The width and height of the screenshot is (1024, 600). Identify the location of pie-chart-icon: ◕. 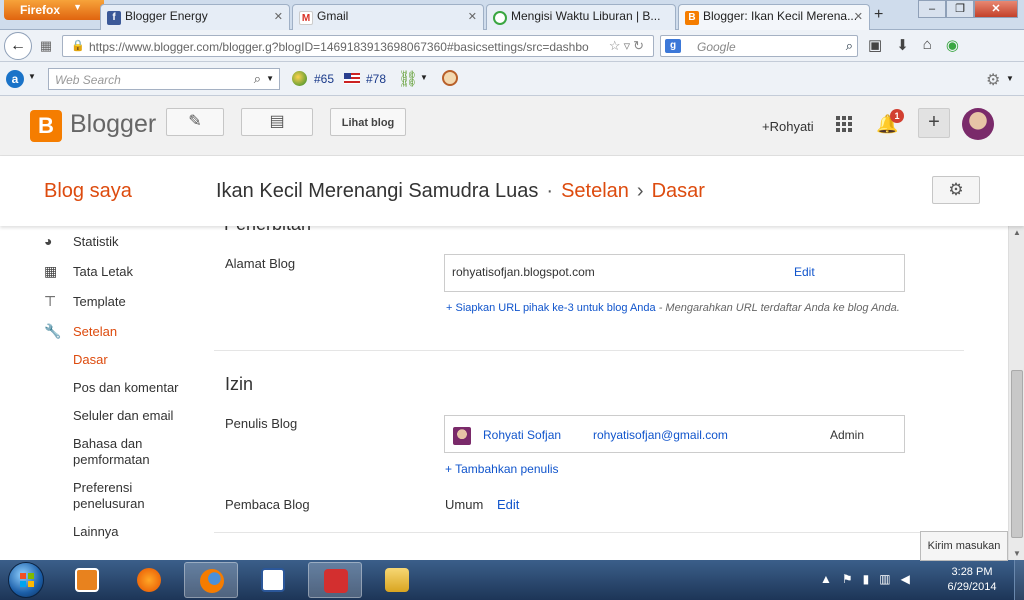
(48, 241).